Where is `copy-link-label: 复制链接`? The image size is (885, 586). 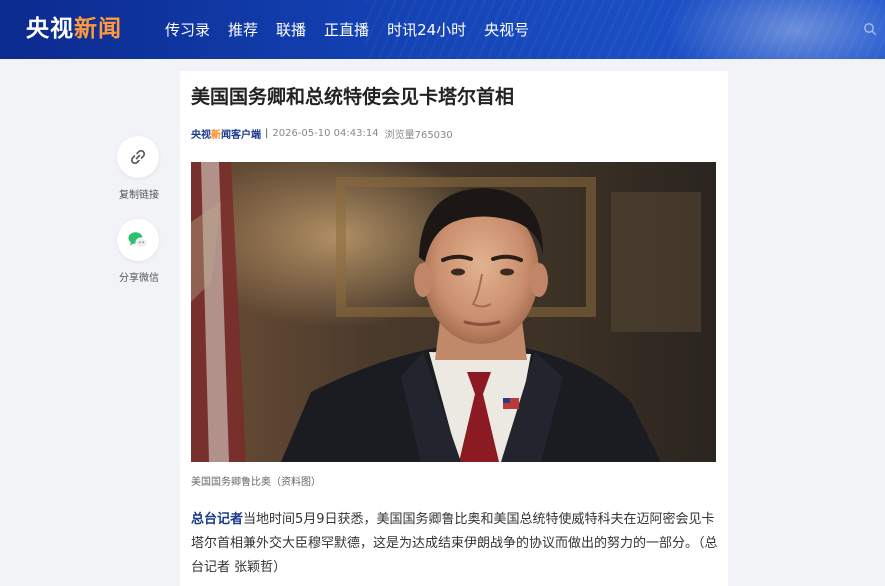
copy-link-label: 复制链接 is located at coordinates (139, 195).